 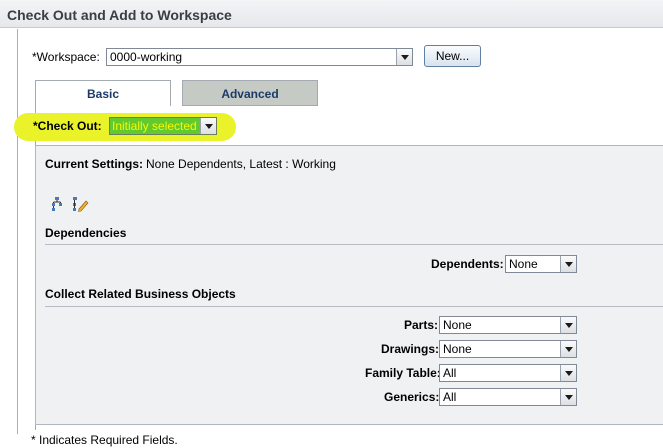 What do you see at coordinates (67, 126) in the screenshot?
I see `check-out-label: *Check Out:` at bounding box center [67, 126].